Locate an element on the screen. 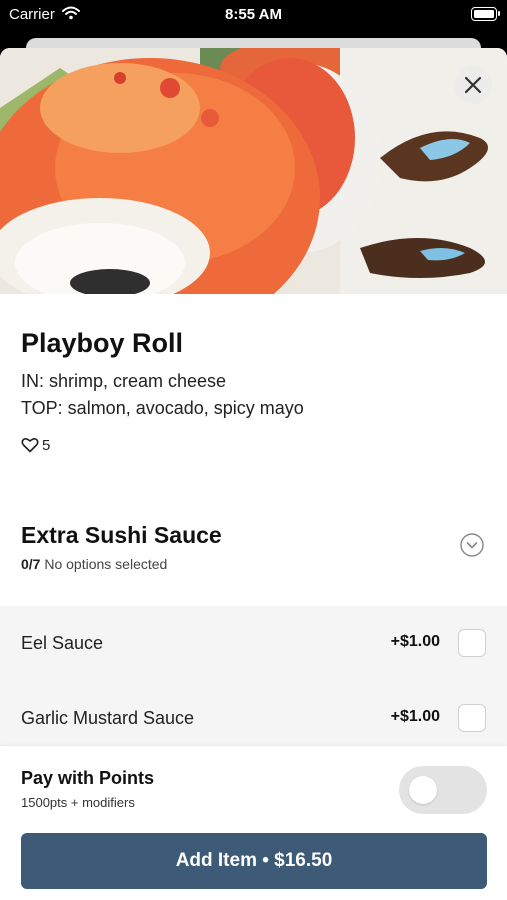 This screenshot has width=507, height=900. heart-icon is located at coordinates (30, 445).